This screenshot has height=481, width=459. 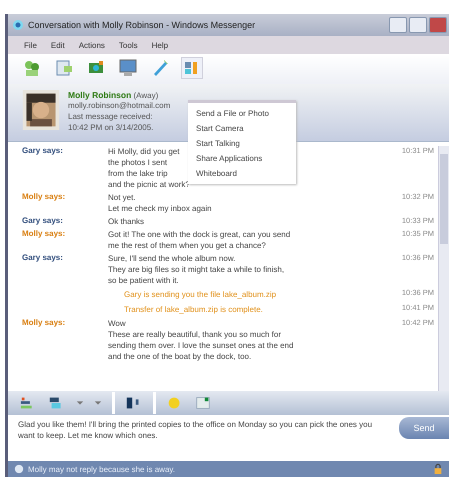 What do you see at coordinates (242, 143) in the screenshot?
I see `menu-option: Start Talking` at bounding box center [242, 143].